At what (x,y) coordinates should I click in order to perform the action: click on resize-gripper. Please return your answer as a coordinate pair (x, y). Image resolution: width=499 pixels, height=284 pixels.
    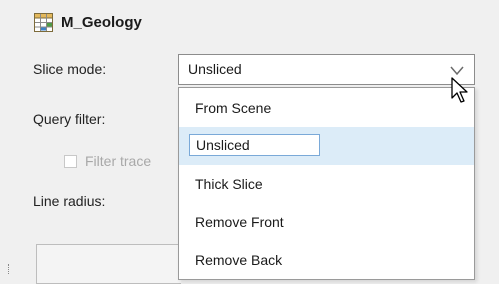
    Looking at the image, I should click on (9, 269).